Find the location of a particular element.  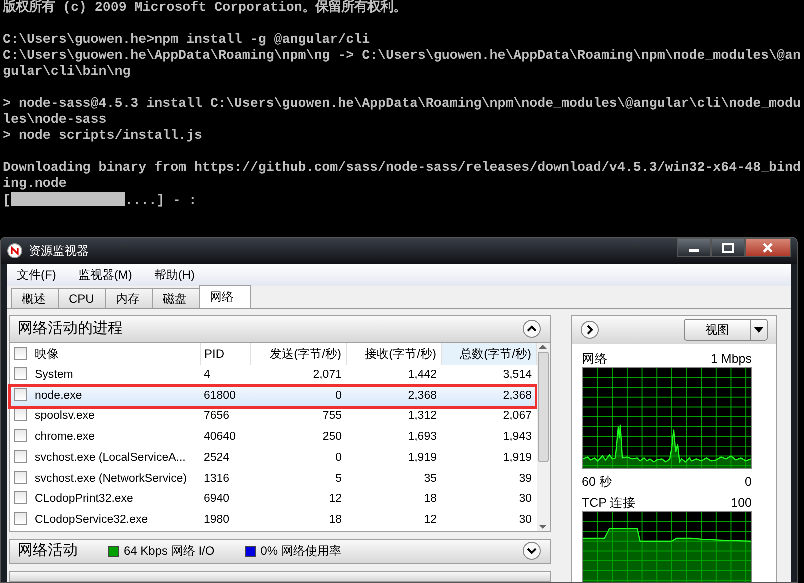

console-text: [ is located at coordinates (7, 200).